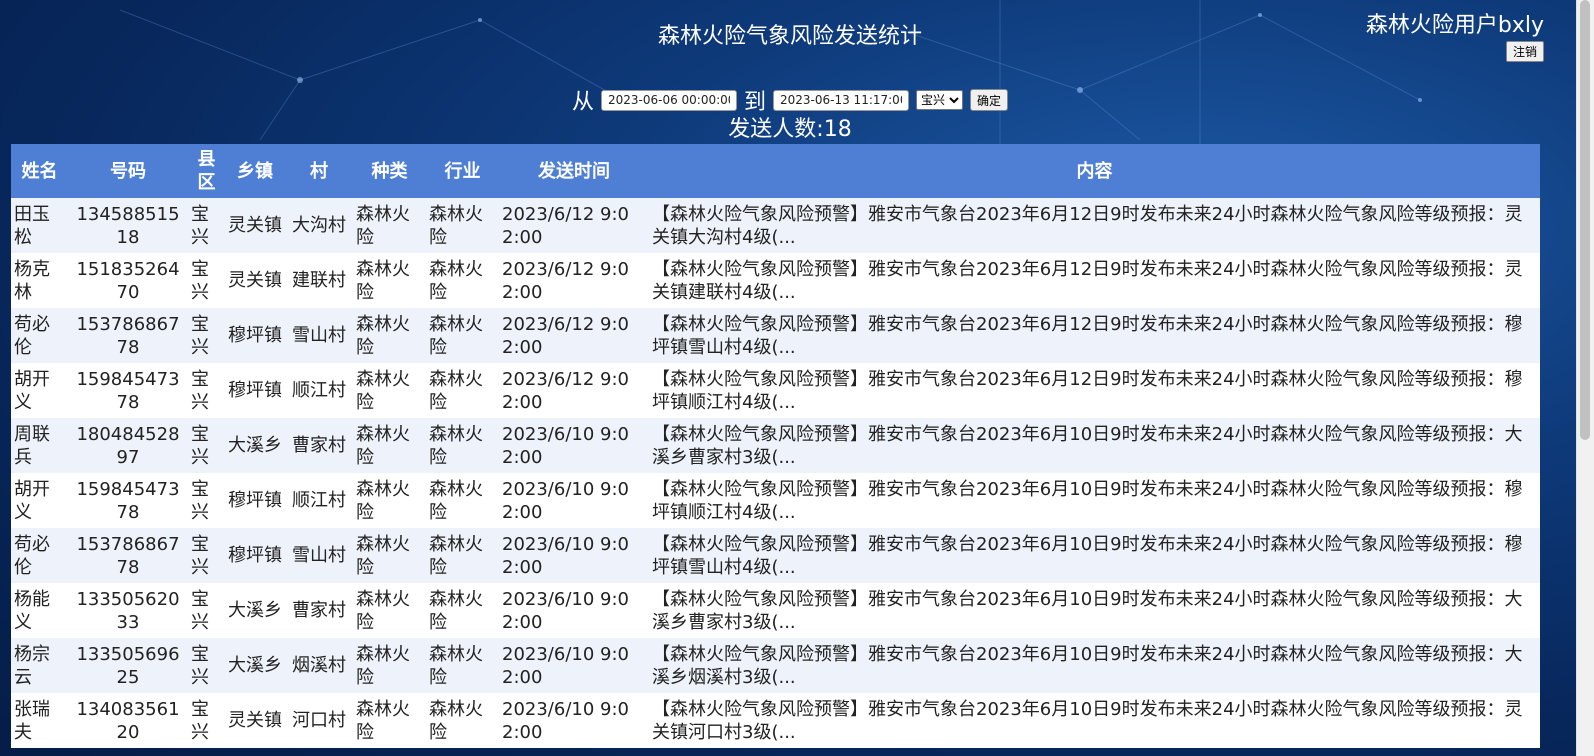  What do you see at coordinates (128, 720) in the screenshot?
I see `cell-phone: 13408356120` at bounding box center [128, 720].